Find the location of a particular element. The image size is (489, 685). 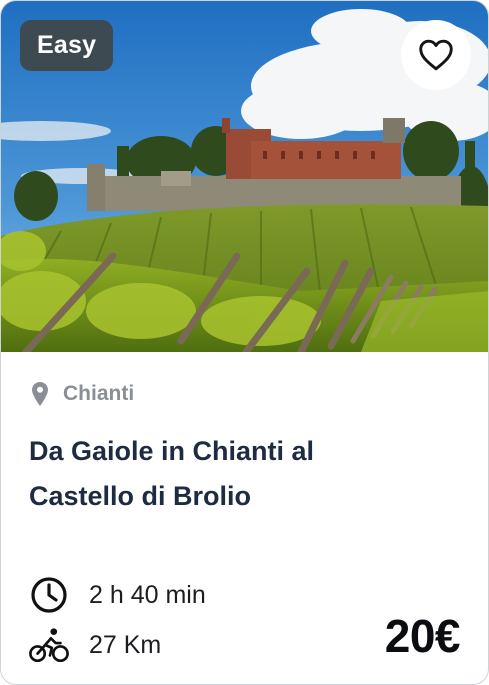

duration-row: 2 h 40 min is located at coordinates (117, 595).